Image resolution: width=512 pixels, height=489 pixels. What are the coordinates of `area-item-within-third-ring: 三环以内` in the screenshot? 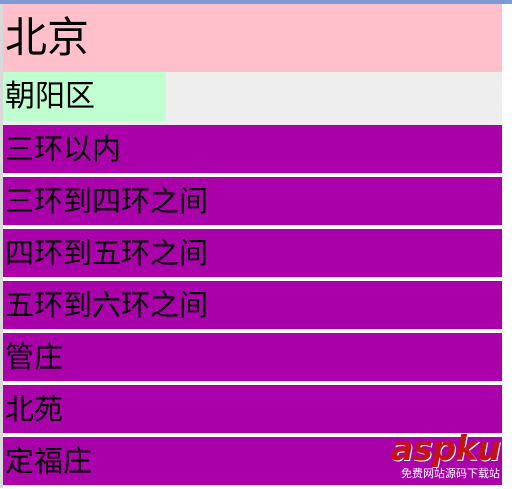 It's located at (252, 149).